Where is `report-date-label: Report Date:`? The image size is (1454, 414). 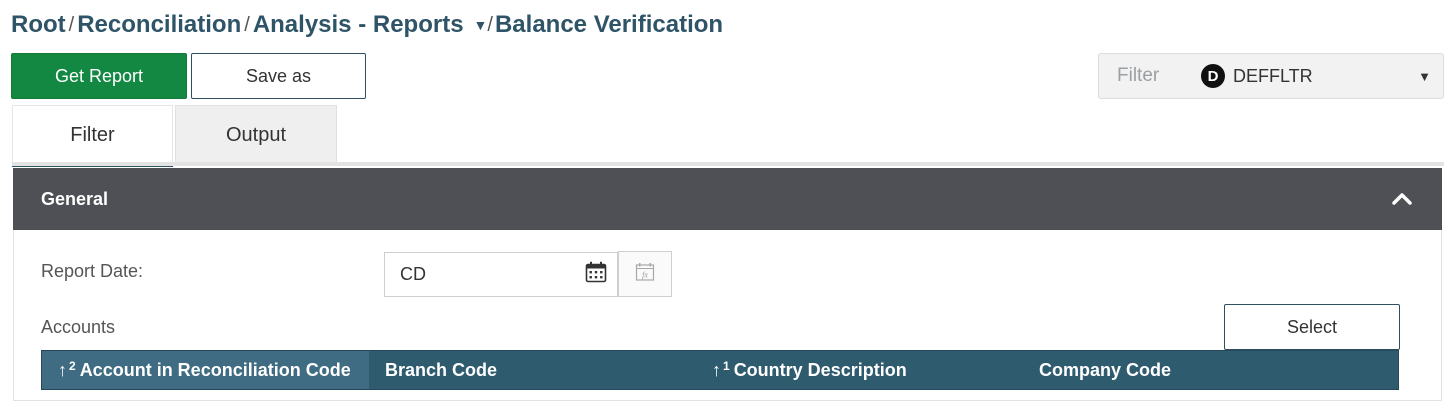 report-date-label: Report Date: is located at coordinates (92, 271).